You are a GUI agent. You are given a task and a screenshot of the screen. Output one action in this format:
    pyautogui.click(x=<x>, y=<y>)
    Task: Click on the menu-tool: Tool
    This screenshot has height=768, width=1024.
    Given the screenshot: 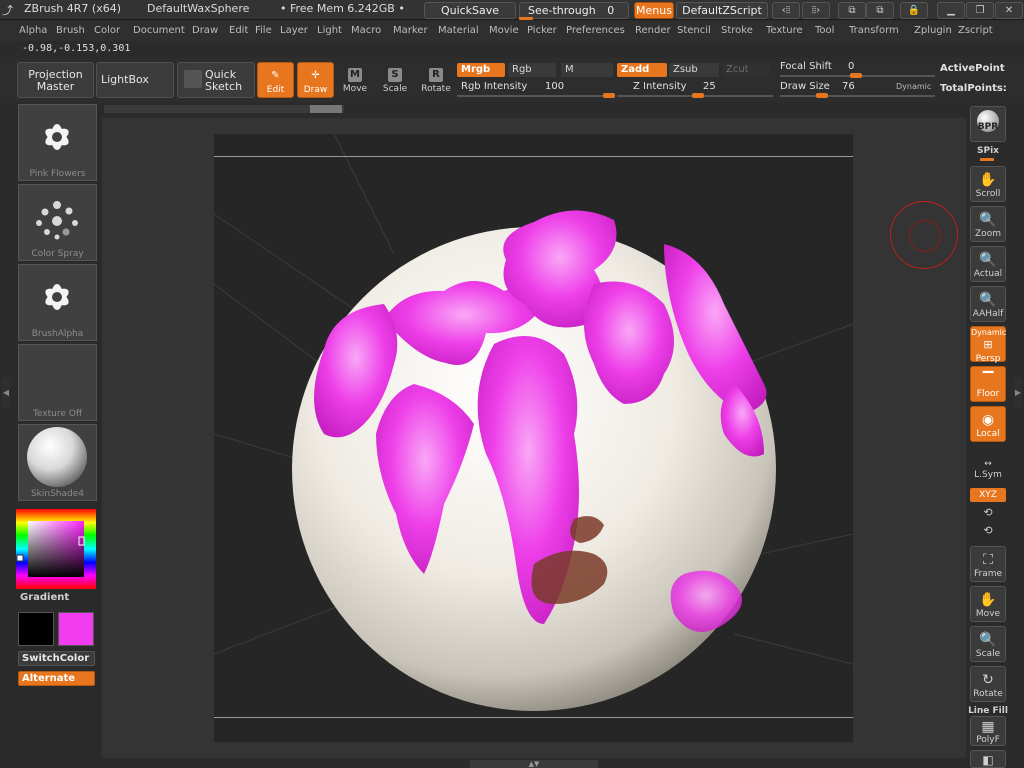 What is the action you would take?
    pyautogui.click(x=824, y=30)
    